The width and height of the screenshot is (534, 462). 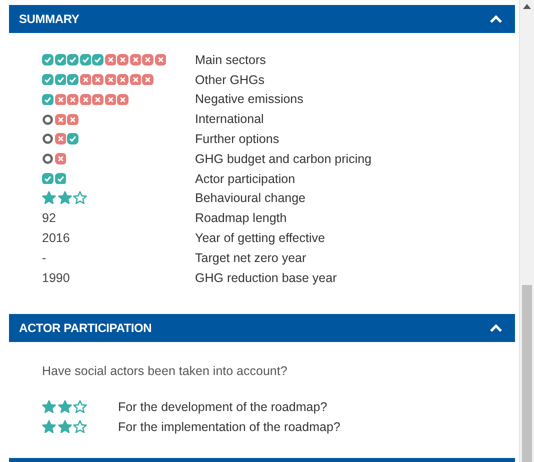 What do you see at coordinates (262, 328) in the screenshot?
I see `section-header: ACTOR PARTICIPATION` at bounding box center [262, 328].